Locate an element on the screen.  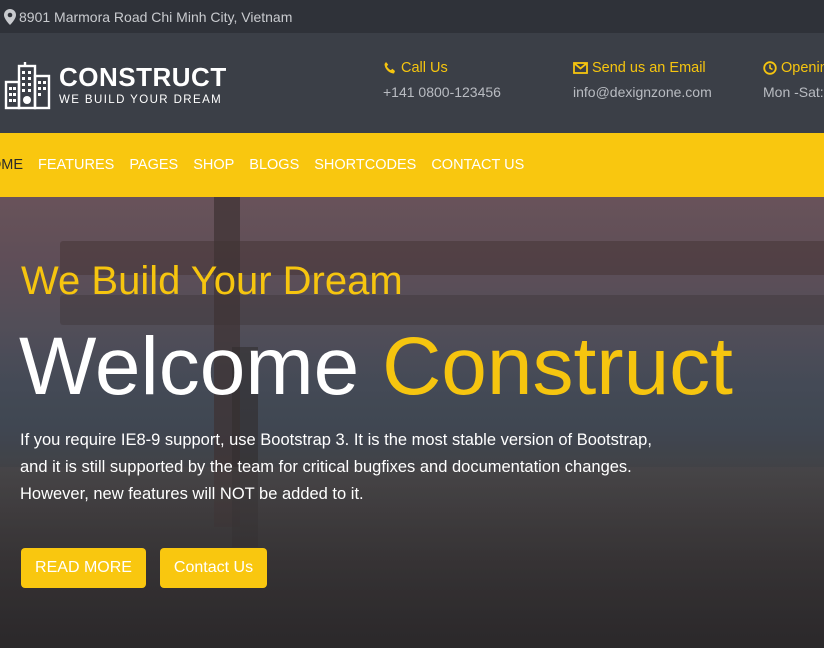
hero-title-accent: Construct is located at coordinates (557, 366).